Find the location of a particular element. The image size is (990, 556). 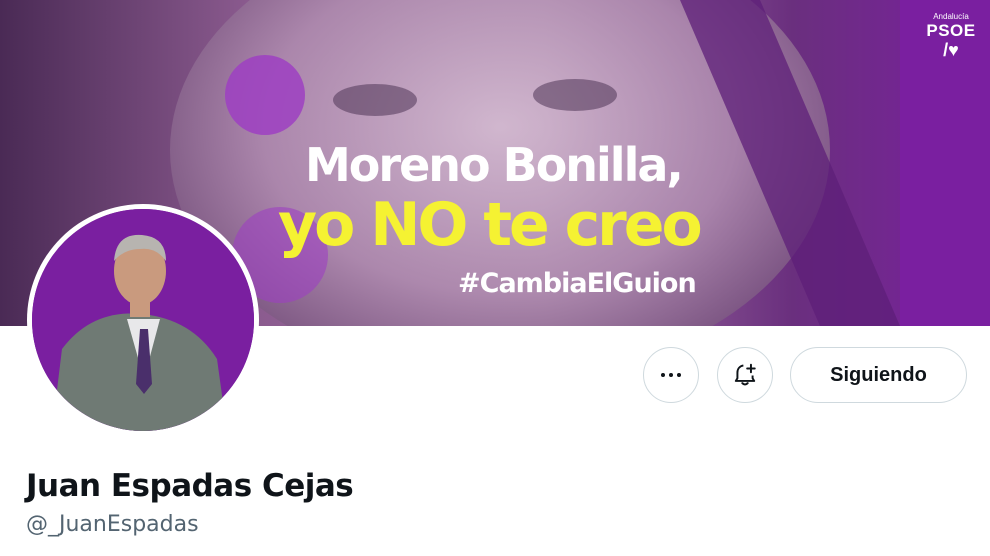

more-dots-icon is located at coordinates (671, 375).